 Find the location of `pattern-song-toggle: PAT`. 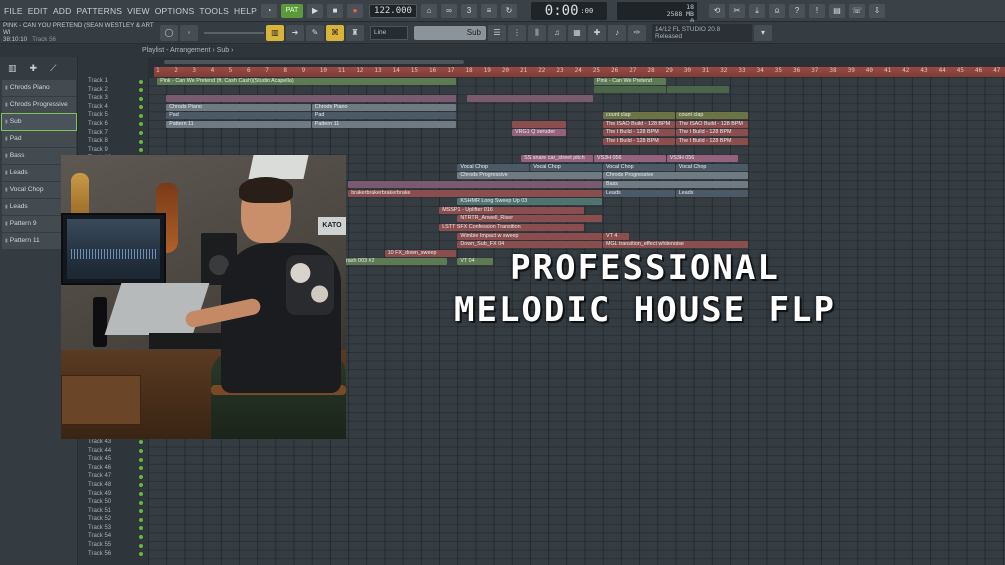

pattern-song-toggle: PAT is located at coordinates (292, 10).